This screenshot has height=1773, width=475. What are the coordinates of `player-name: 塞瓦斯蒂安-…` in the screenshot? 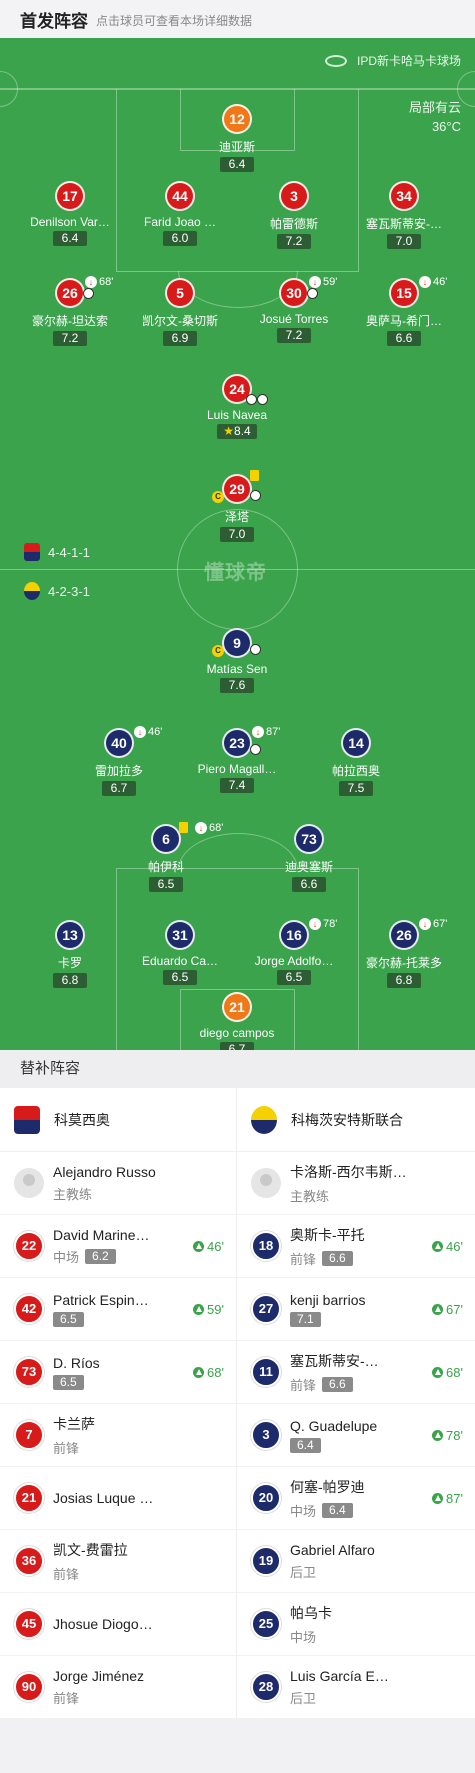 It's located at (404, 224).